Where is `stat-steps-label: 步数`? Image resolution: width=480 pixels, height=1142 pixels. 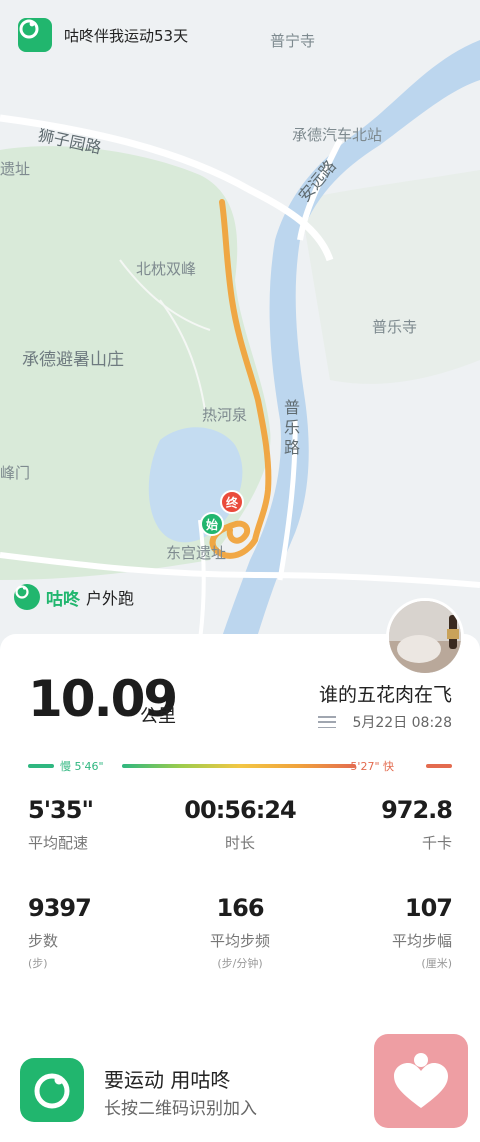 stat-steps-label: 步数 is located at coordinates (43, 941).